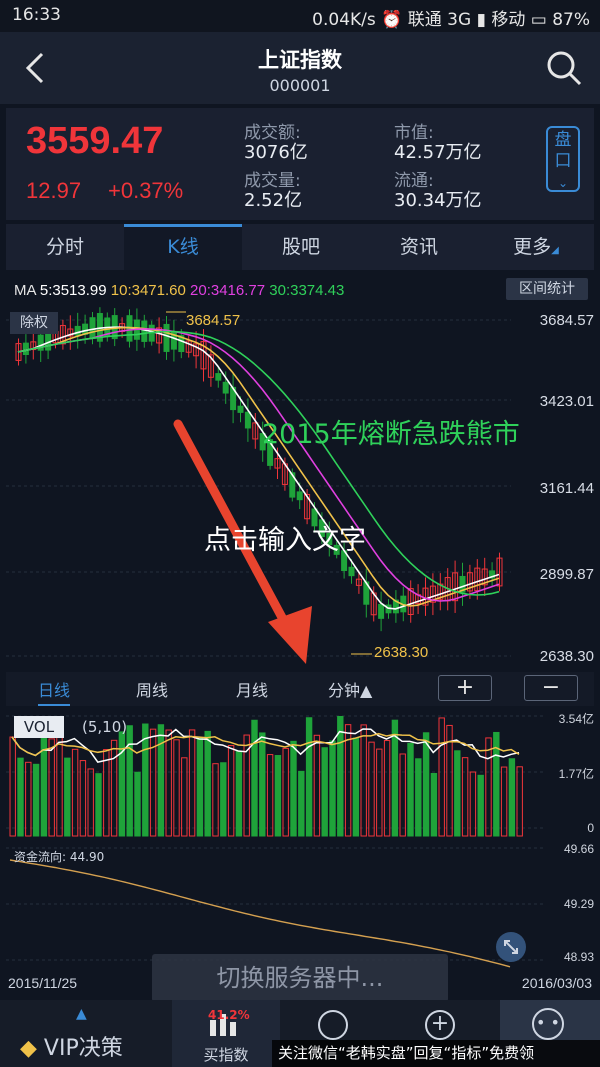 The width and height of the screenshot is (600, 1067). I want to click on alarm-icon: ⏰, so click(394, 20).